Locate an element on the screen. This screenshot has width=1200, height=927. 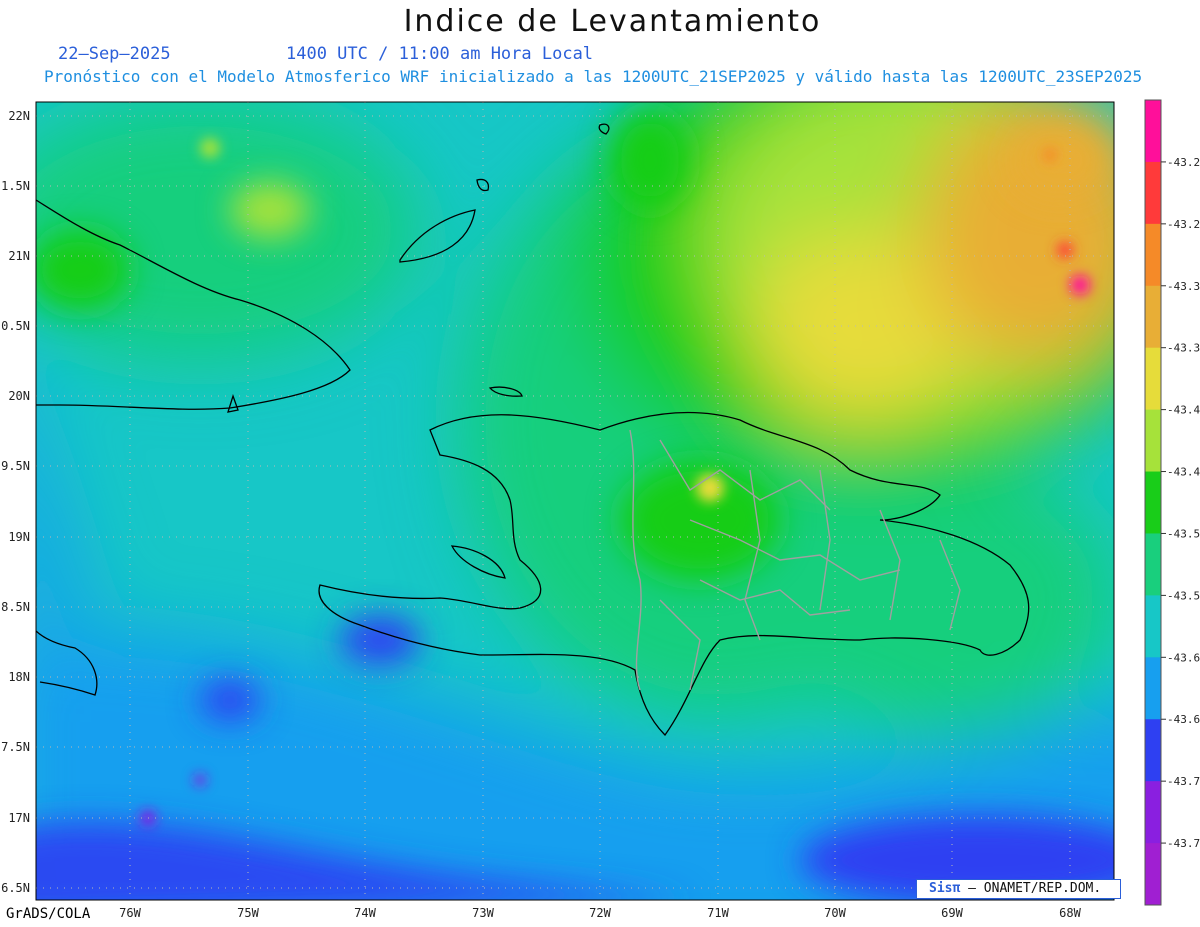
credit-box: Sisπ – ONAMET/REP.DOM. is located at coordinates (1018, 889).